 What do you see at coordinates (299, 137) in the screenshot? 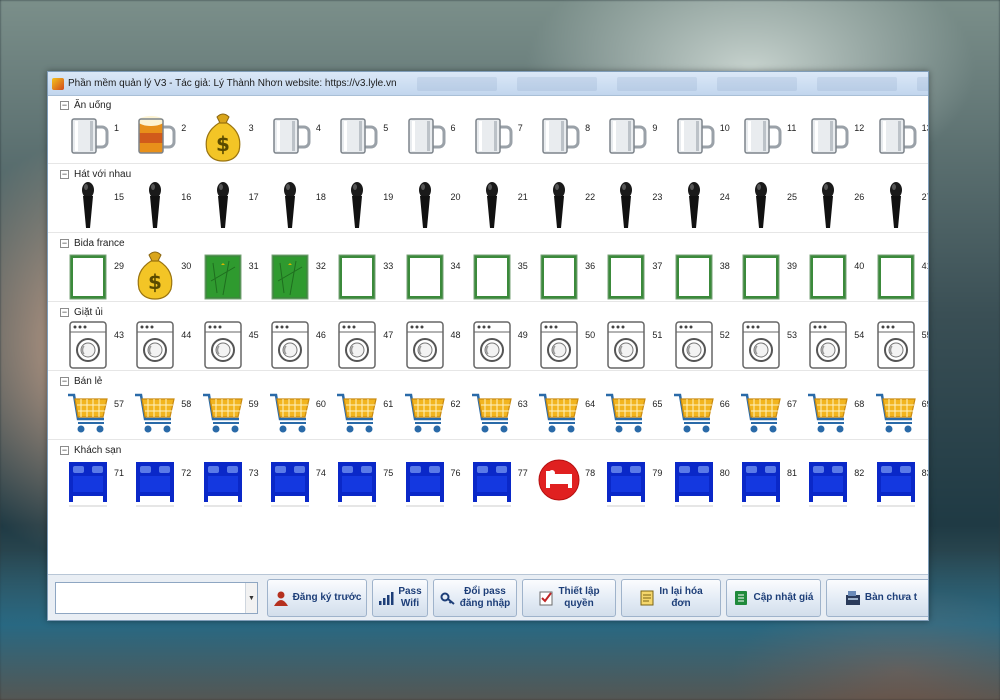
I see `station-4: 4` at bounding box center [299, 137].